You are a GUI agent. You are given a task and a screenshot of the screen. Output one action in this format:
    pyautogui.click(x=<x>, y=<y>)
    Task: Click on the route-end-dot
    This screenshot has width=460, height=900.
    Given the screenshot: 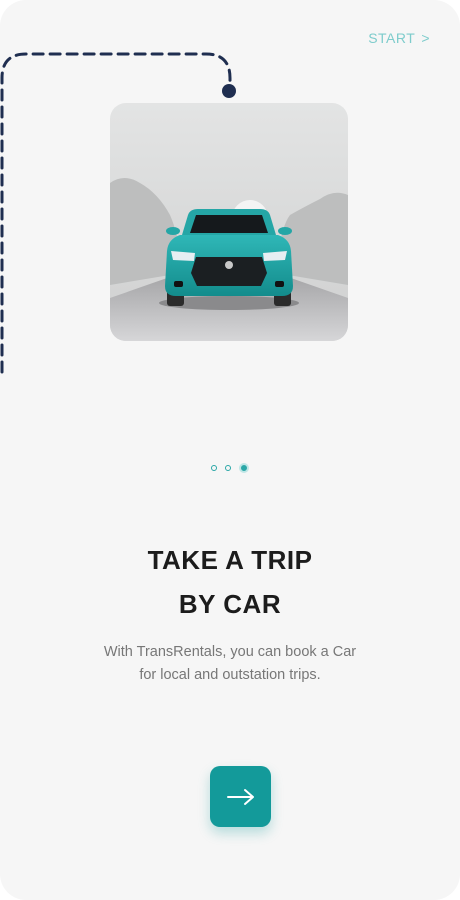 What is the action you would take?
    pyautogui.click(x=229, y=91)
    